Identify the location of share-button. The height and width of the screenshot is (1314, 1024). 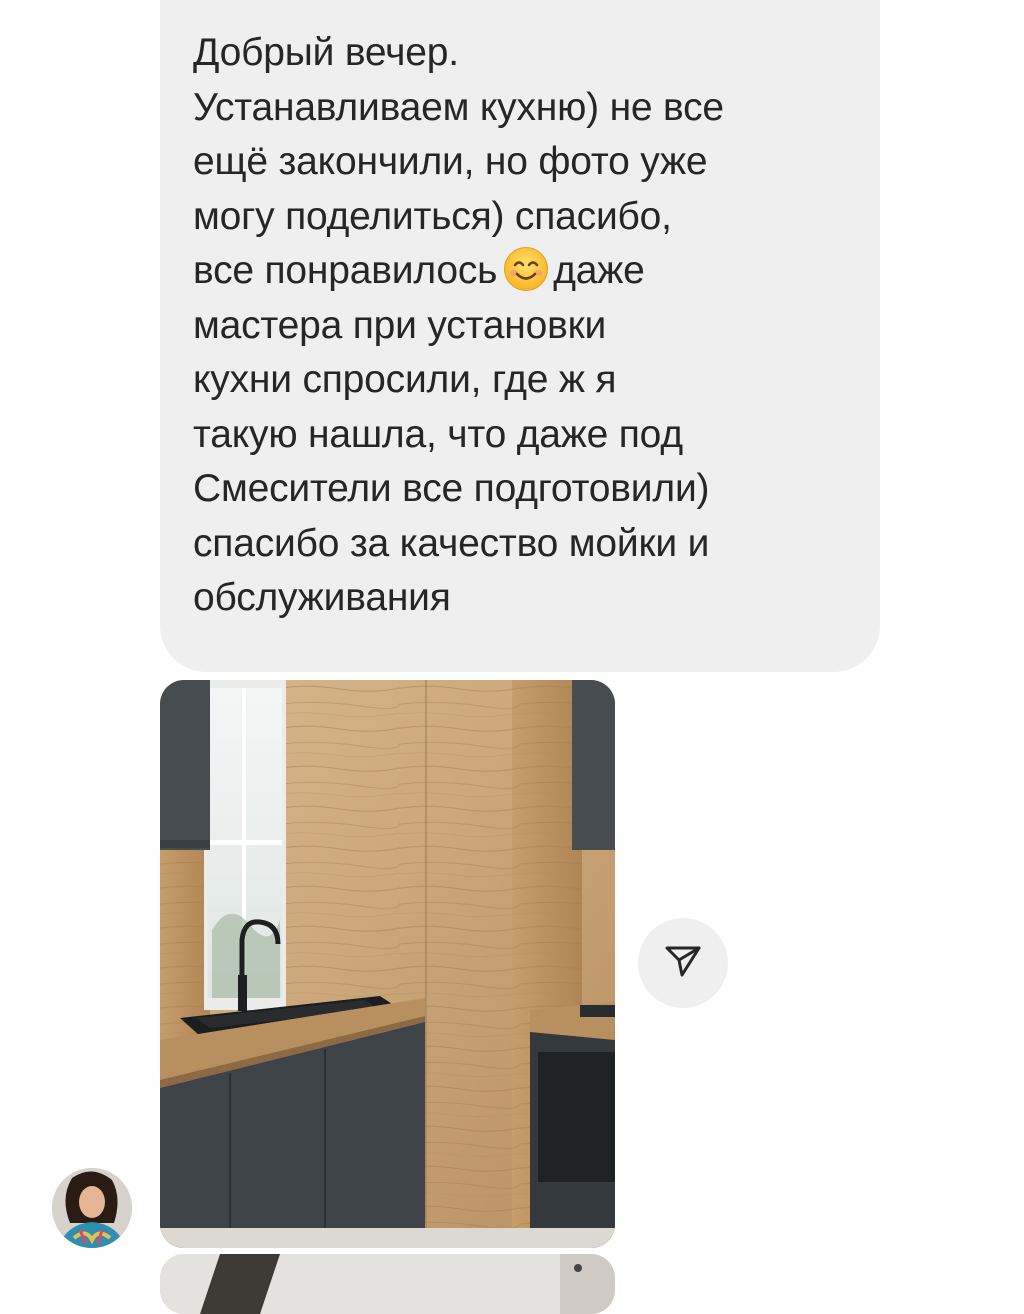
(683, 963).